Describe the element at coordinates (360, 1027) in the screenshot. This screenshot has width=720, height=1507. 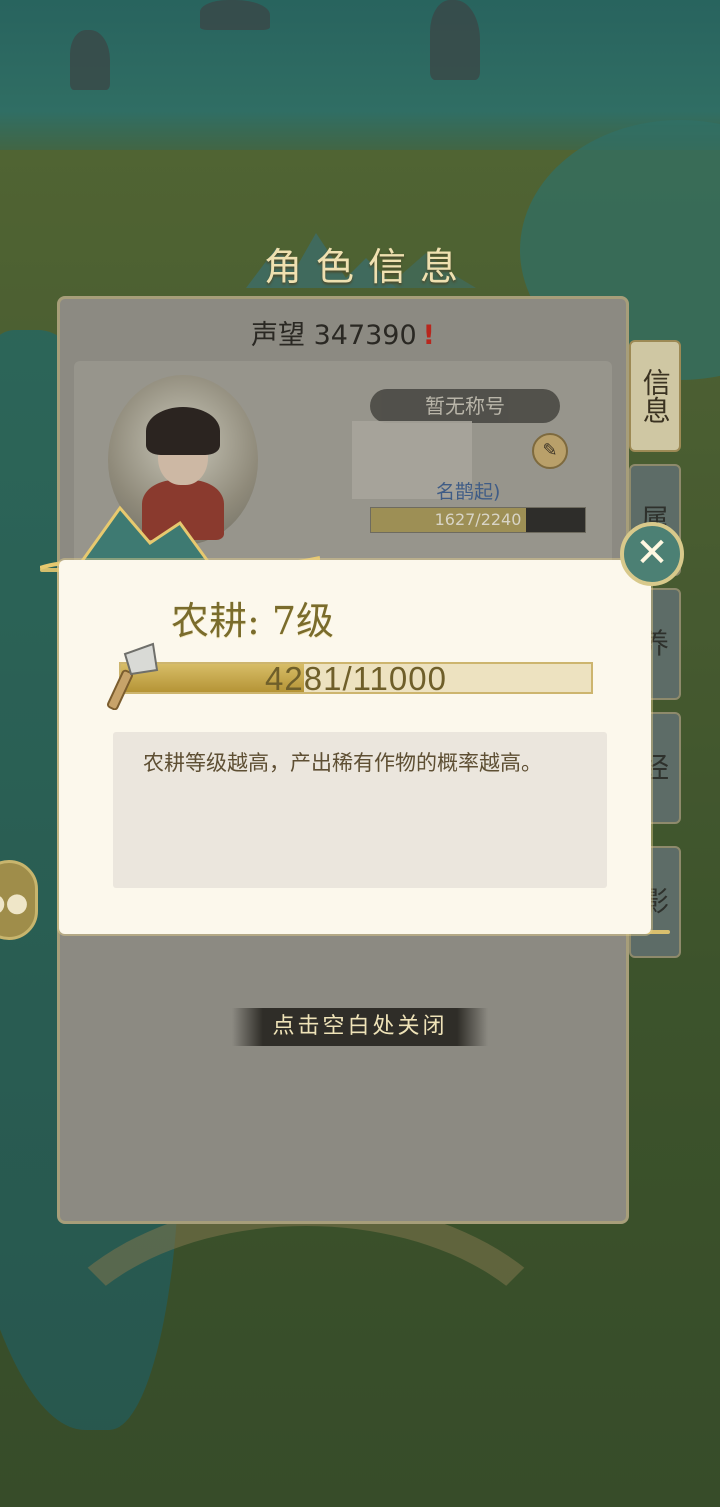
I see `tap-to-close-hint: 点击空白处关闭` at that location.